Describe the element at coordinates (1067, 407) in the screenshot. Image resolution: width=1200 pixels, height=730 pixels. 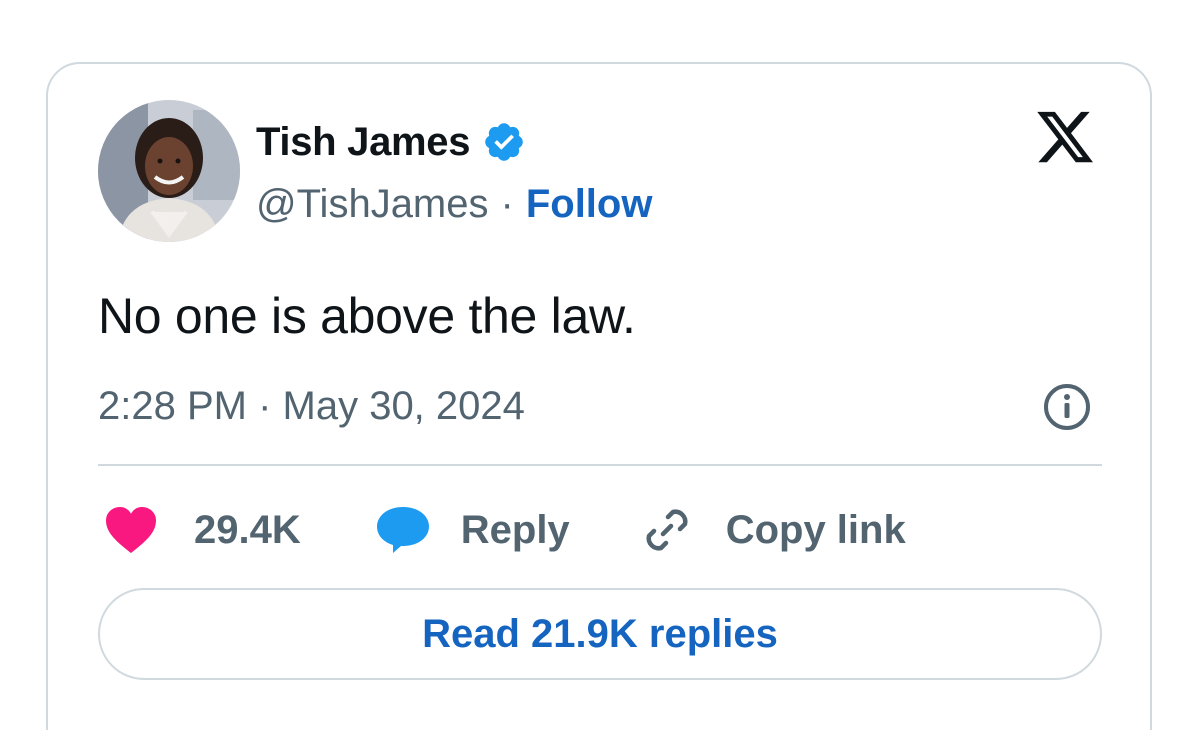
I see `info-icon` at that location.